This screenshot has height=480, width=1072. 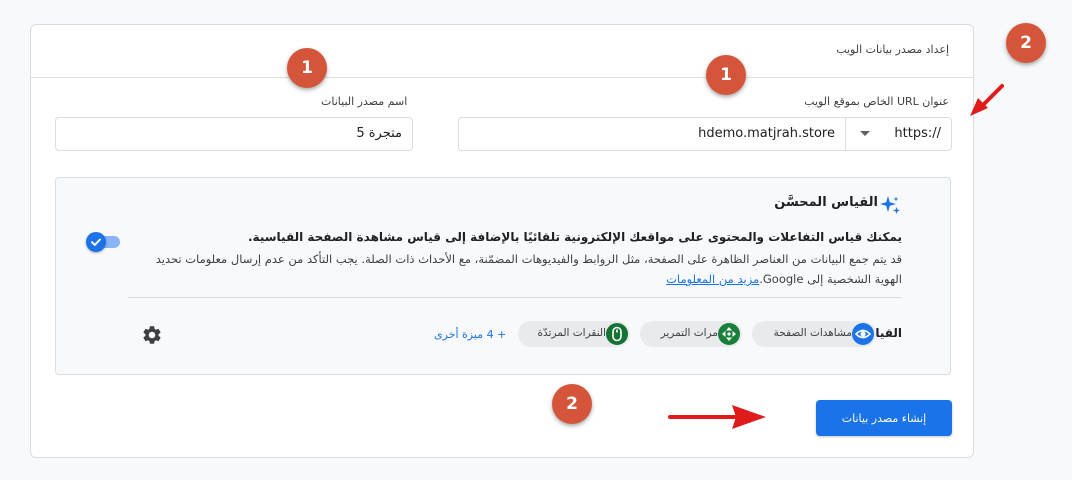 I want to click on stream-name-field, so click(x=234, y=134).